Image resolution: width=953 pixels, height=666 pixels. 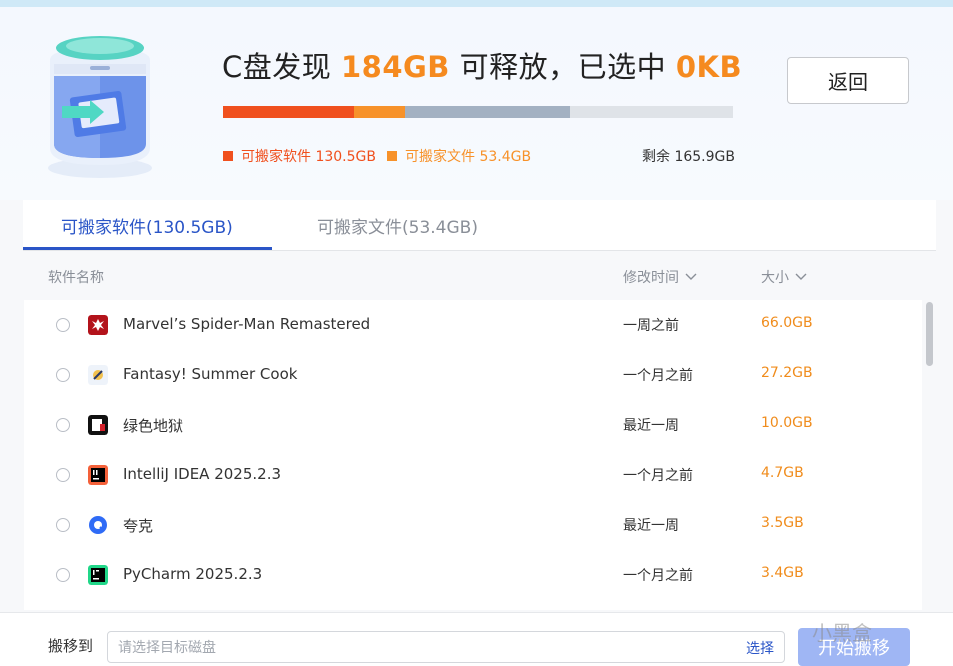 What do you see at coordinates (98, 475) in the screenshot?
I see `intellij-icon` at bounding box center [98, 475].